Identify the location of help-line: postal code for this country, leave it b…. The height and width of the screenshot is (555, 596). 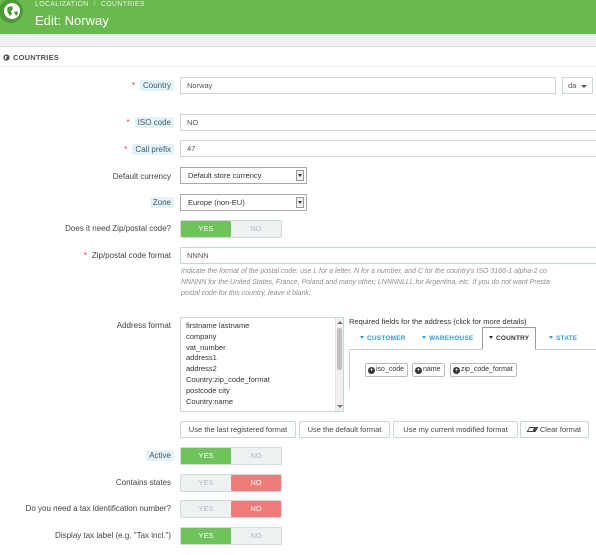
(246, 293).